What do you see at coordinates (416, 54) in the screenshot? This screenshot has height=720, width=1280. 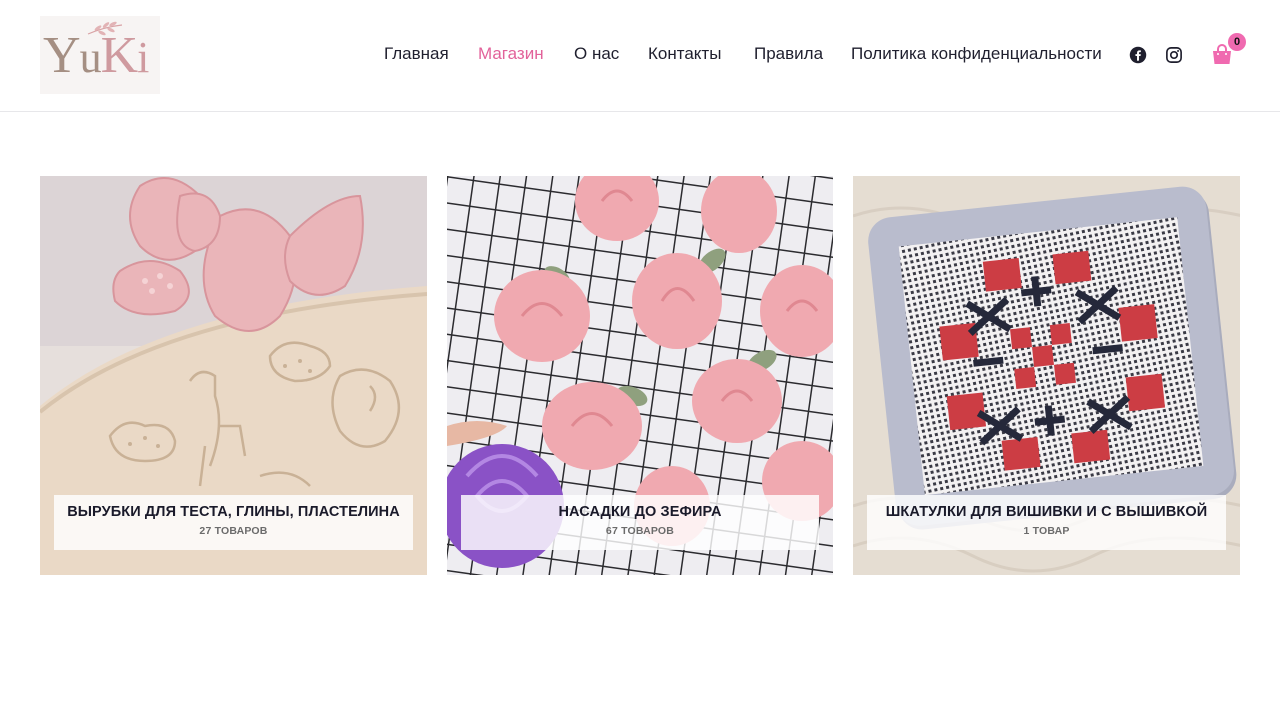 I see `nav-item-home: Главная` at bounding box center [416, 54].